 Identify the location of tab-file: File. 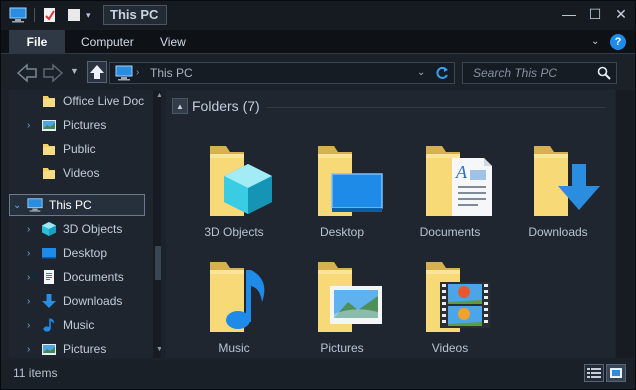
(37, 42).